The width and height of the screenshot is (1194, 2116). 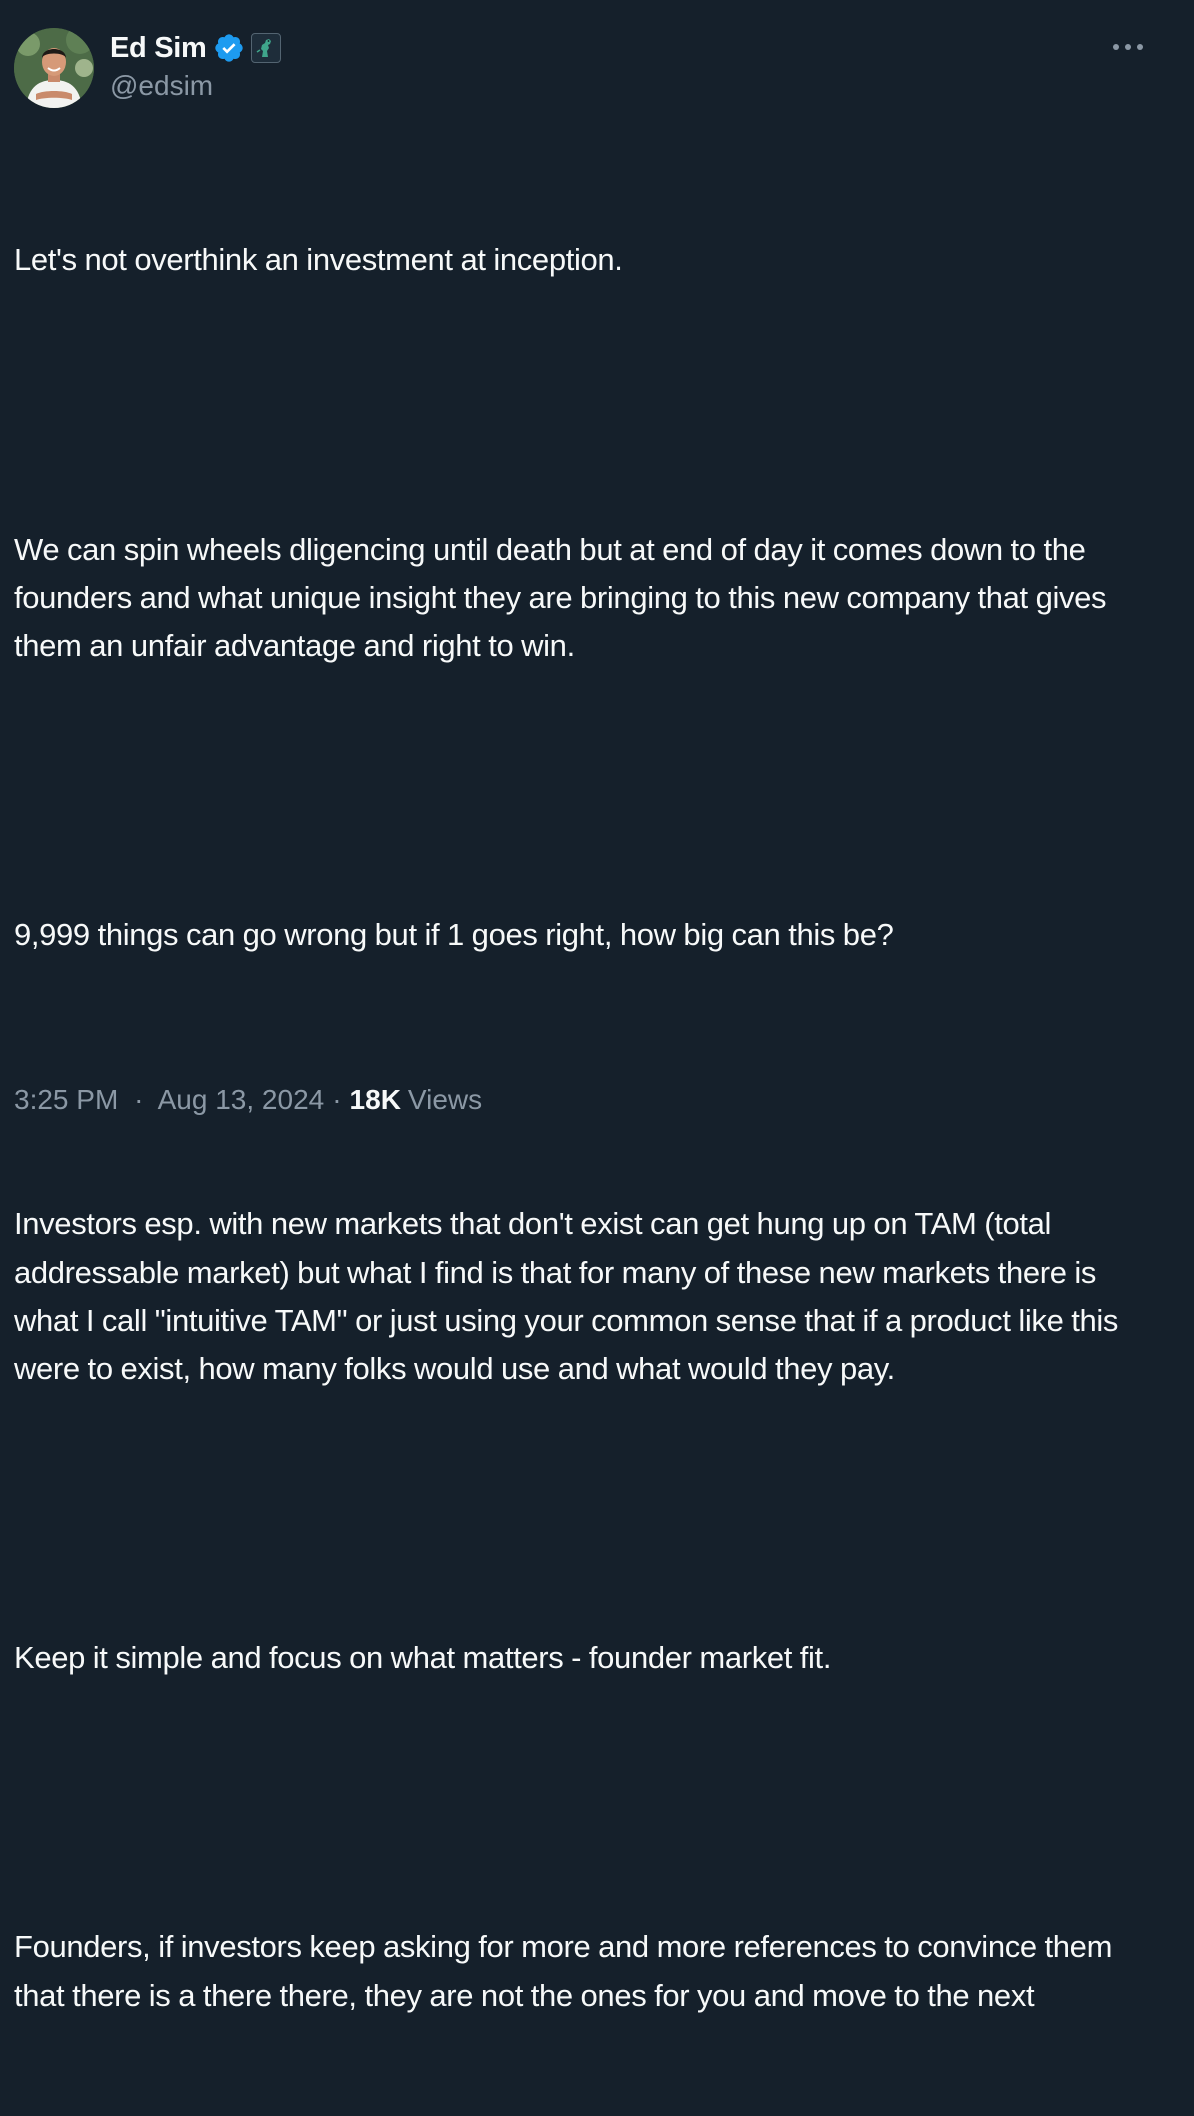 I want to click on tweet-meta: 3:25 PM · Aug 13, 2024 · 18K Views, so click(x=248, y=1100).